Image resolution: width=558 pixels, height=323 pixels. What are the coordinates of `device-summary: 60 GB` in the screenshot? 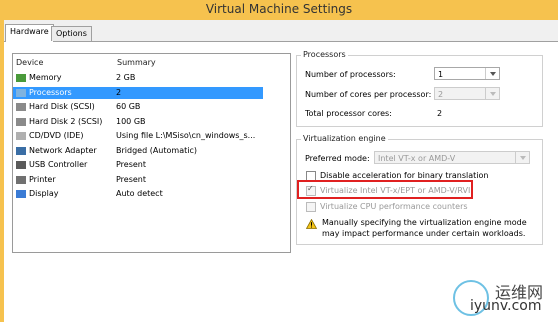 It's located at (128, 106).